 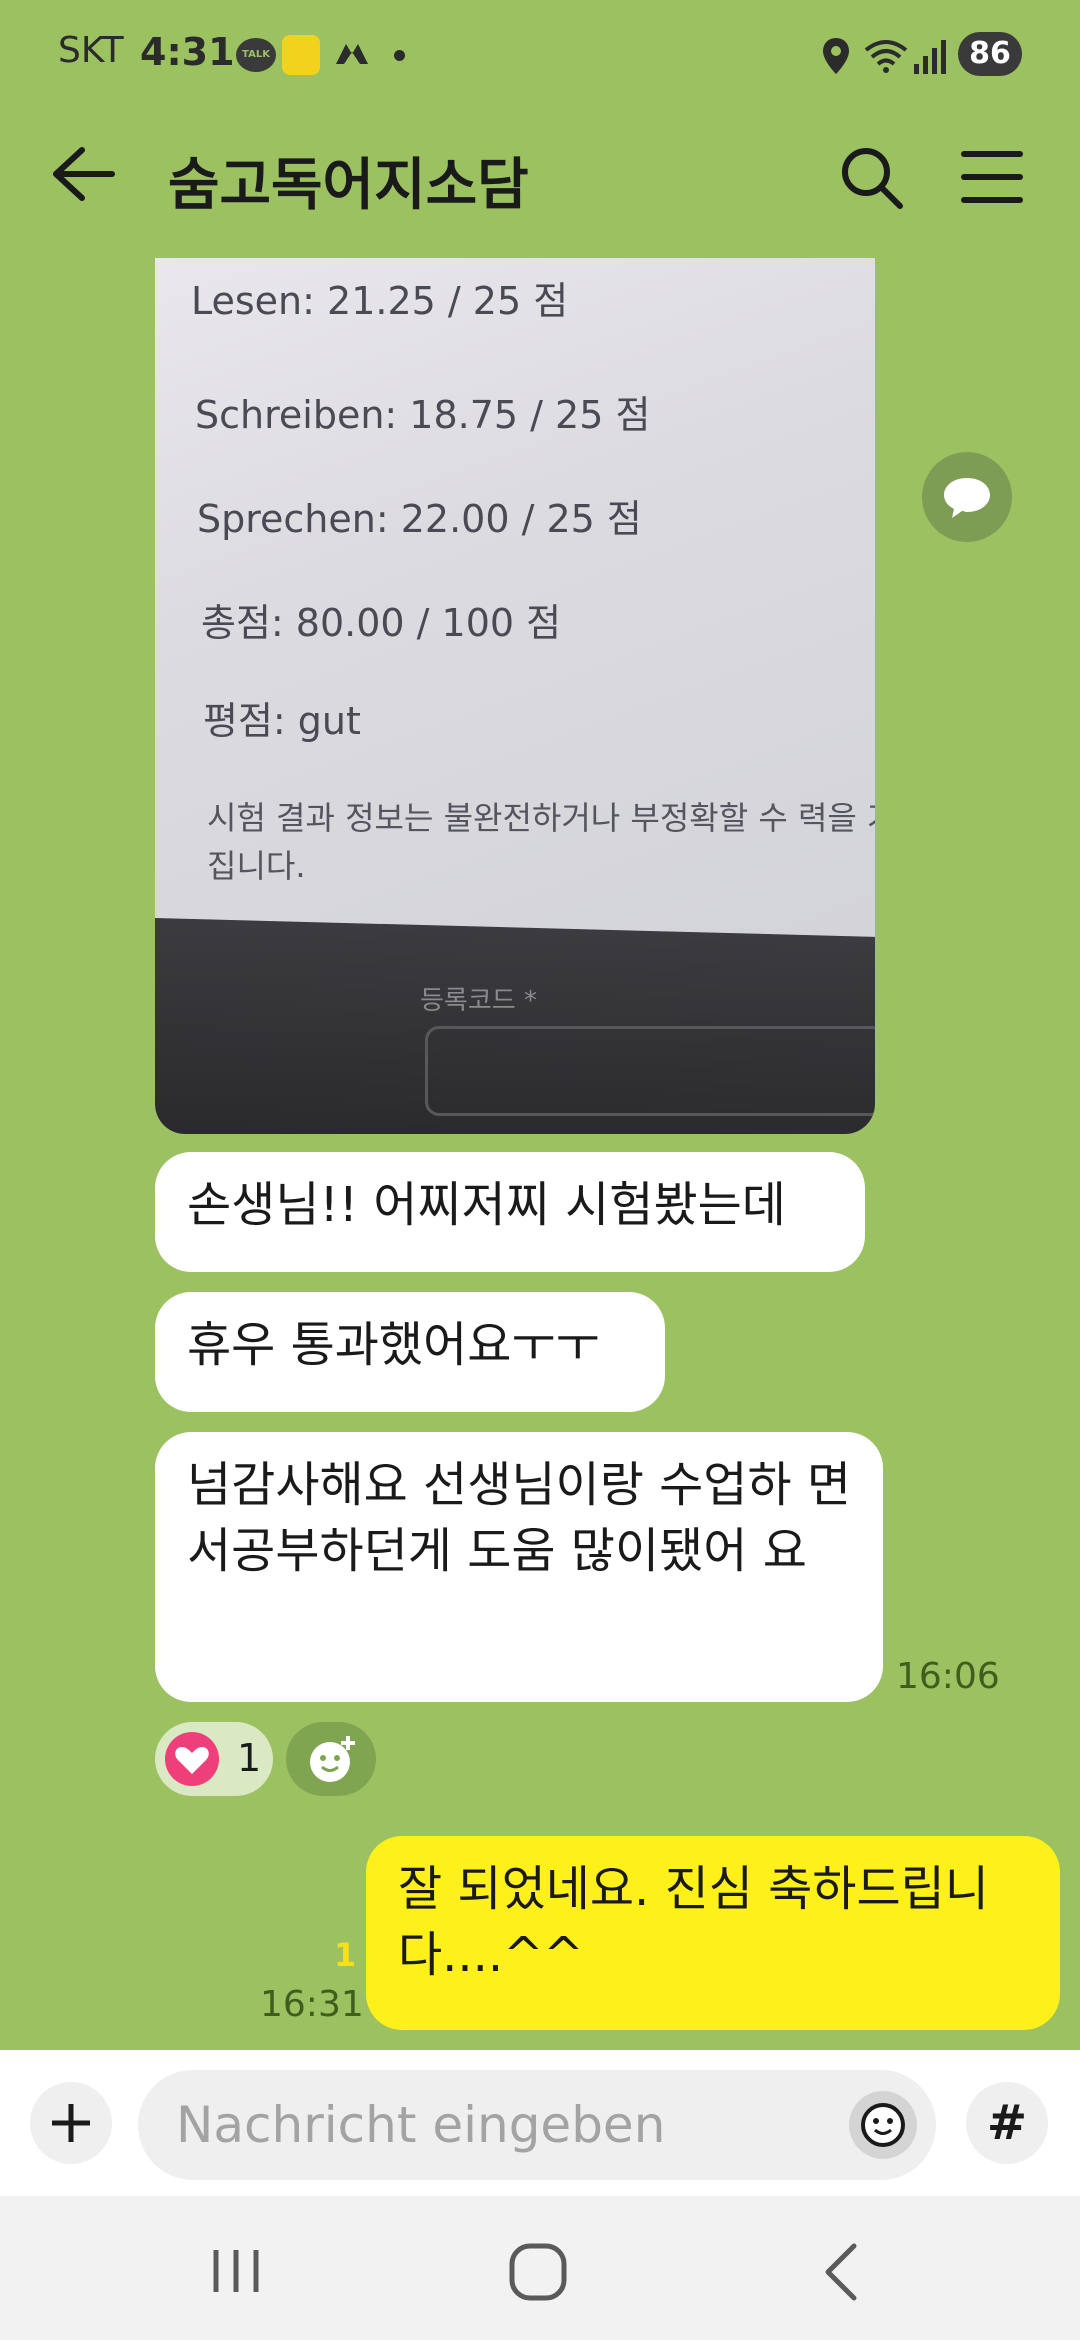 I want to click on photo-note: 시험 결과 정보는 불완전하거나 부정확할 수 력을 가집니다., so click(x=541, y=842).